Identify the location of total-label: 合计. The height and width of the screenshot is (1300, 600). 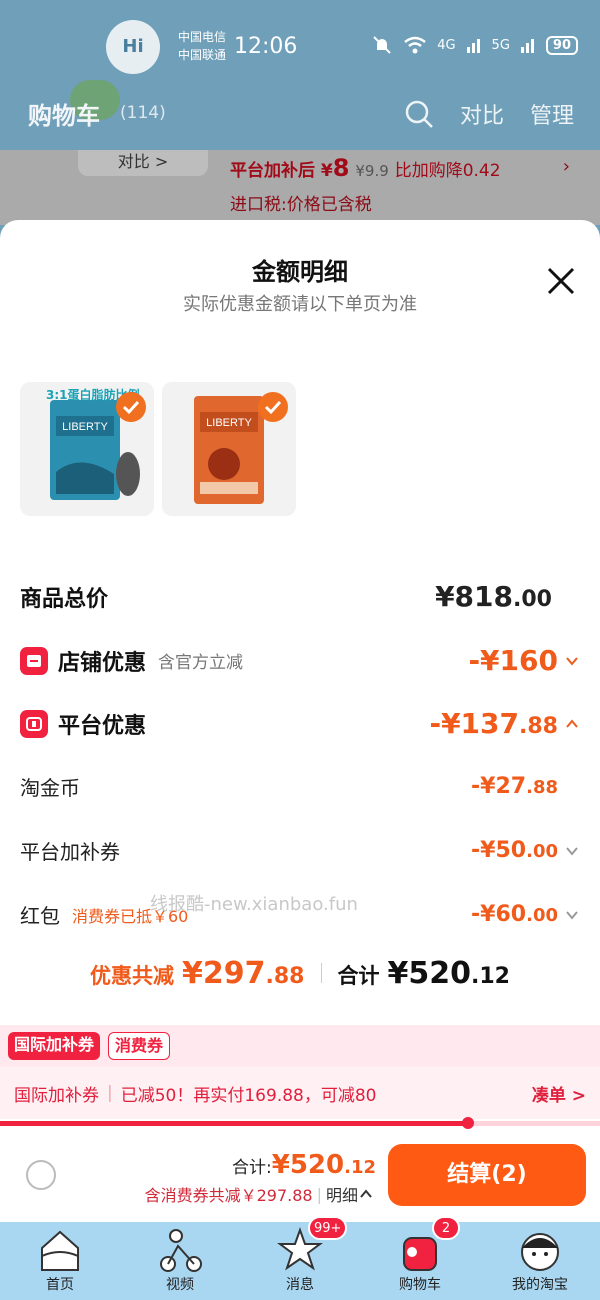
(358, 976).